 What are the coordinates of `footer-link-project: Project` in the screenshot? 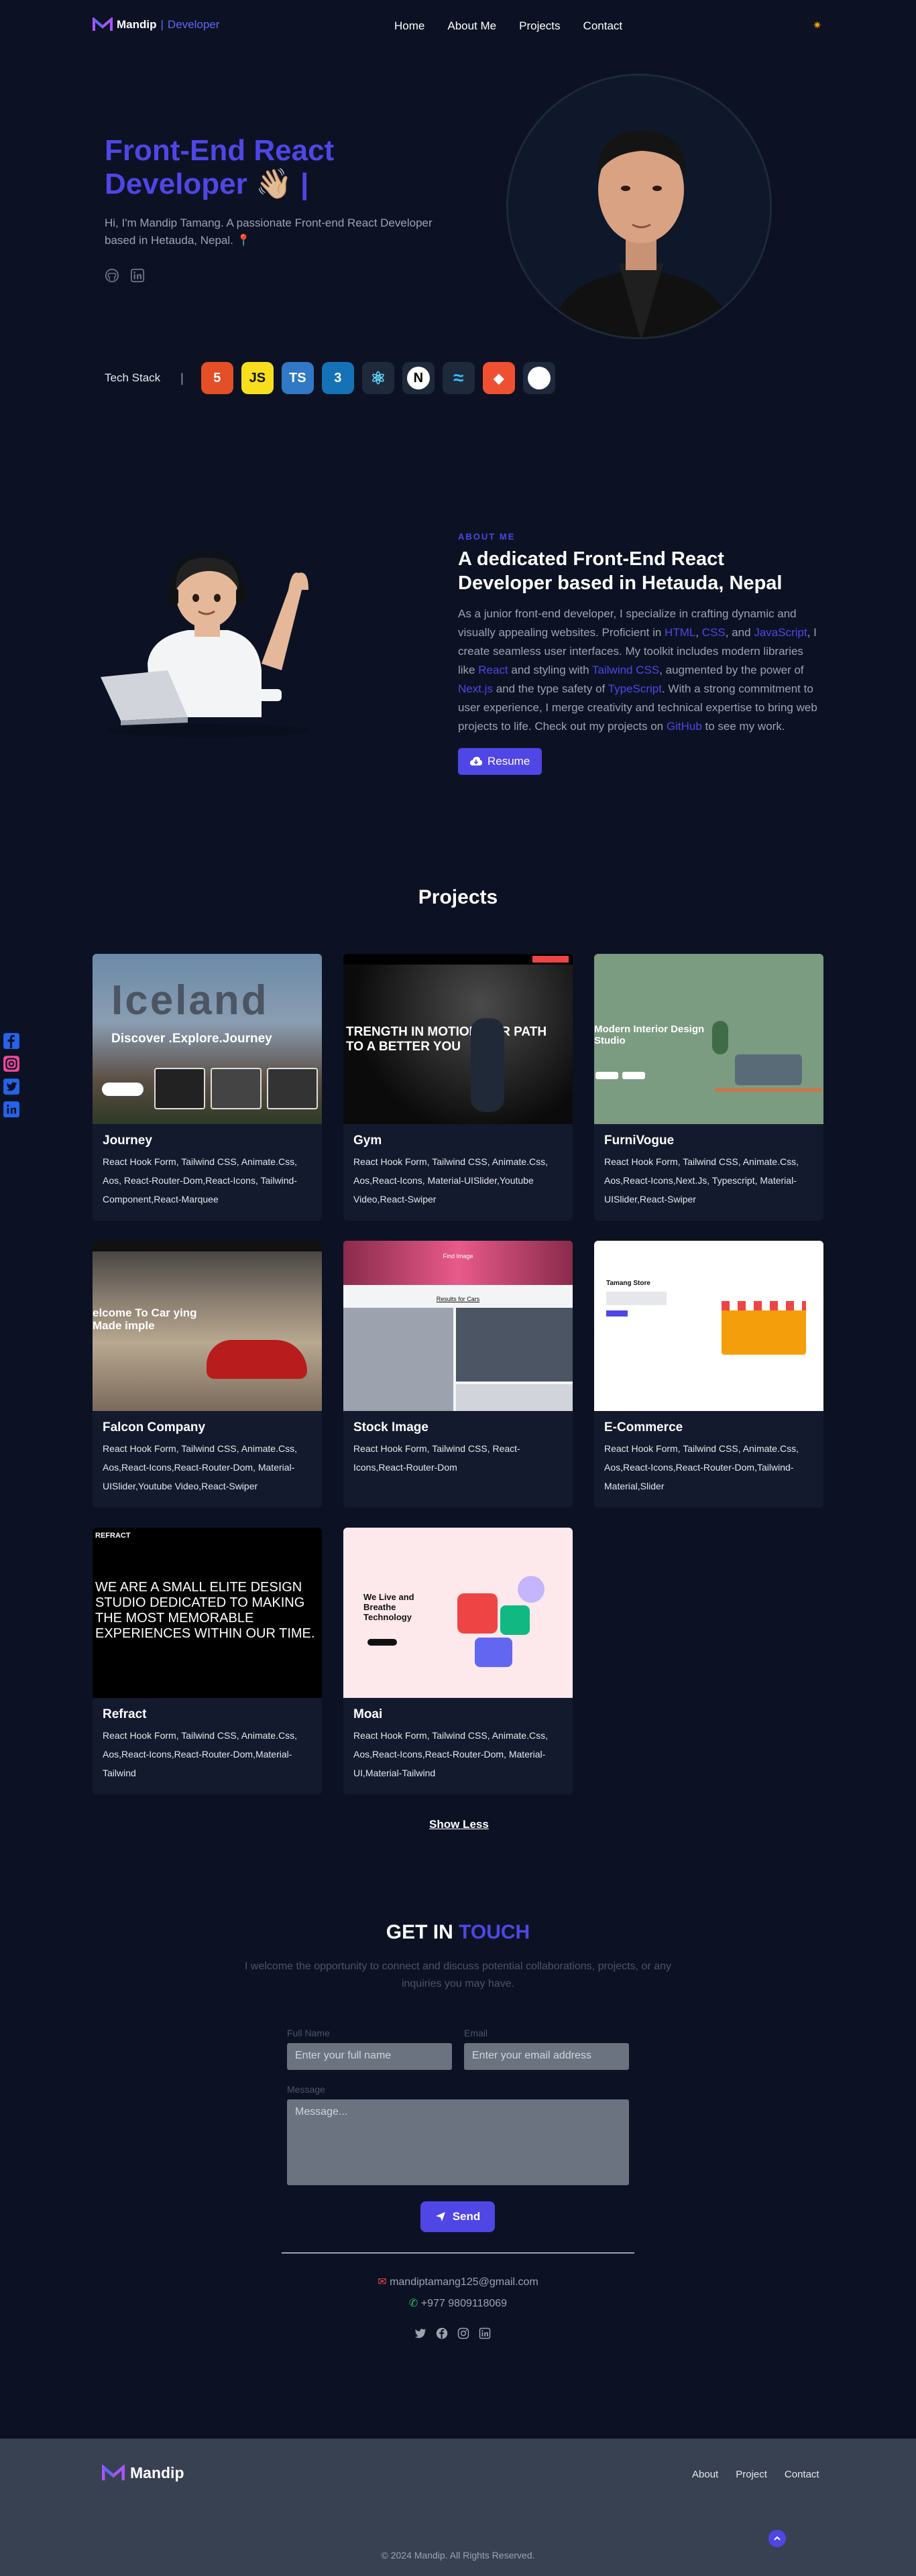 It's located at (751, 2474).